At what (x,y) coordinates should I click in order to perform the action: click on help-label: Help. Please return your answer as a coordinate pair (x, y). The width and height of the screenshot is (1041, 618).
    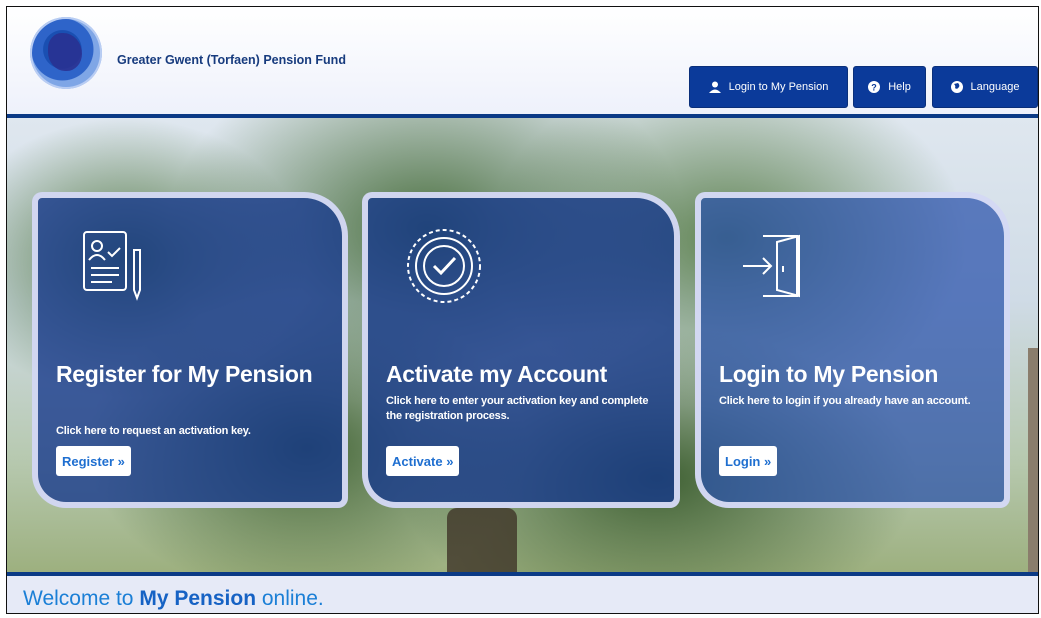
    Looking at the image, I should click on (899, 87).